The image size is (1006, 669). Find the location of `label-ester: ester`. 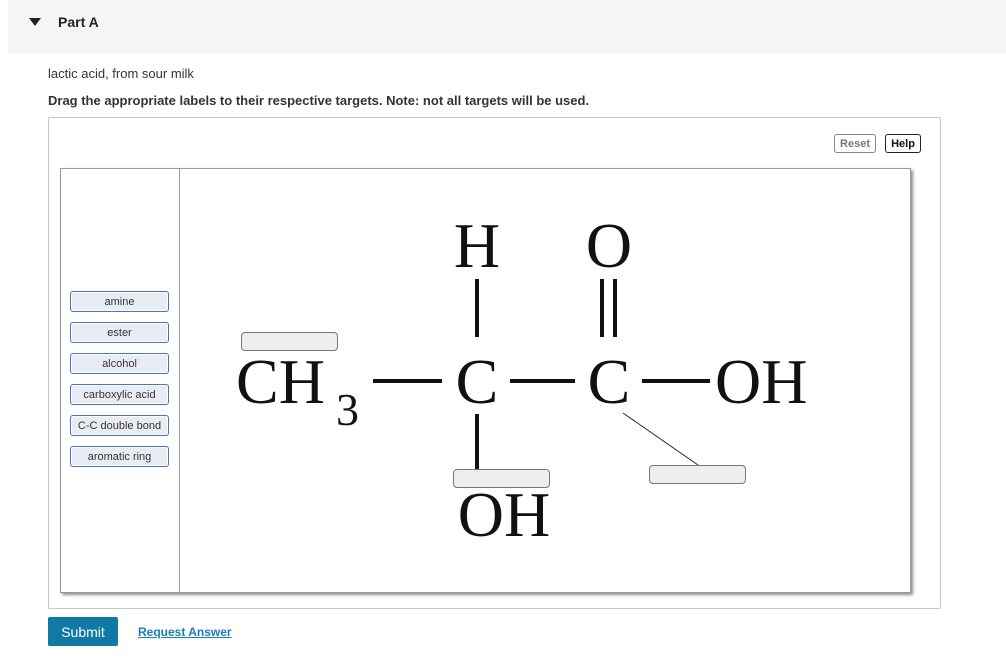

label-ester: ester is located at coordinates (119, 332).